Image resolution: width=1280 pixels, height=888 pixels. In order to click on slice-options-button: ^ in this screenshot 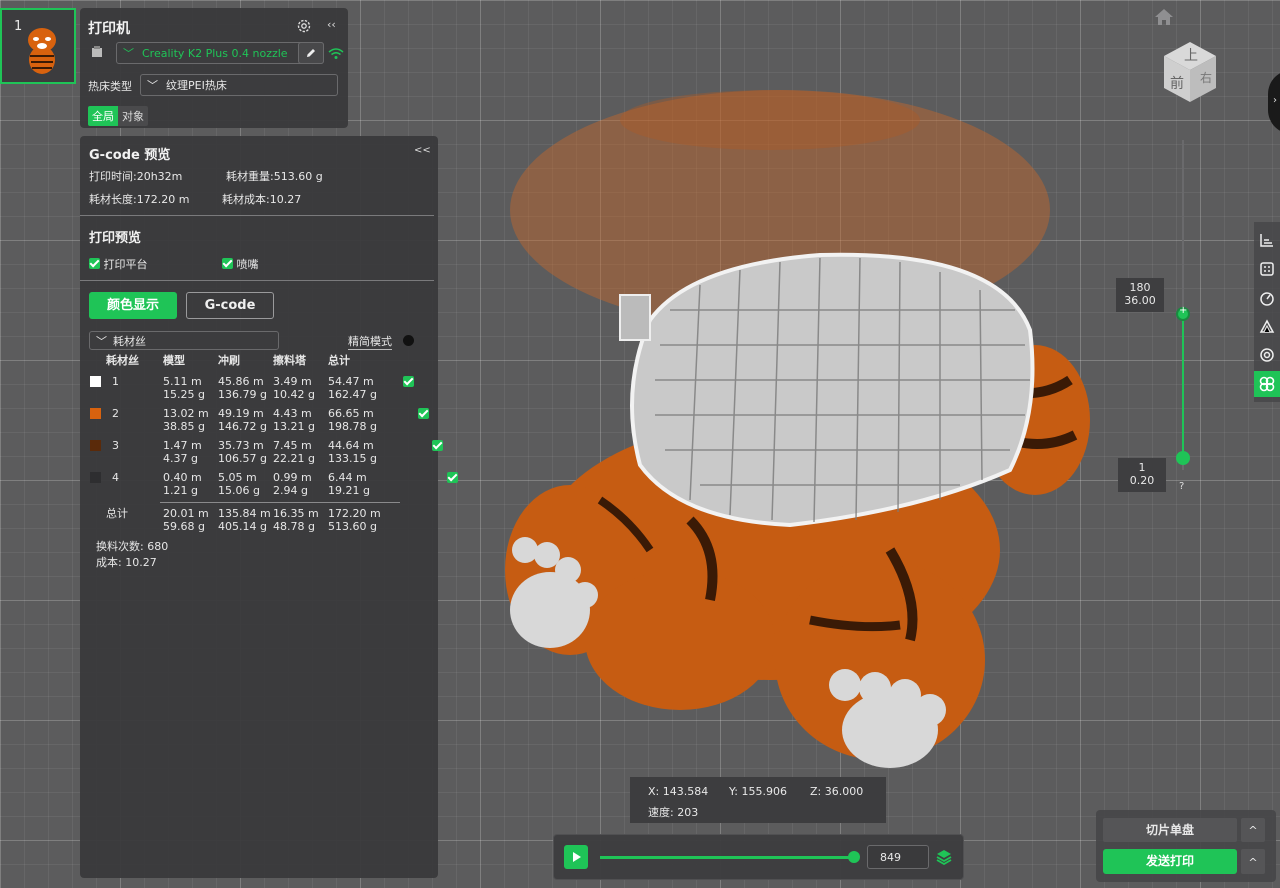, I will do `click(1253, 830)`.